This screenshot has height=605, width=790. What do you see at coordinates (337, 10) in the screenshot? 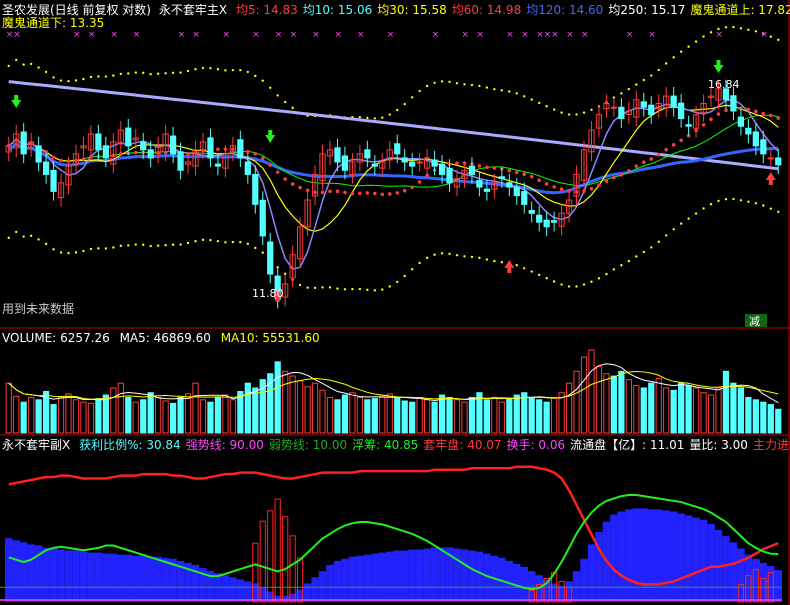
I see `header-item: 均10: 15.06` at bounding box center [337, 10].